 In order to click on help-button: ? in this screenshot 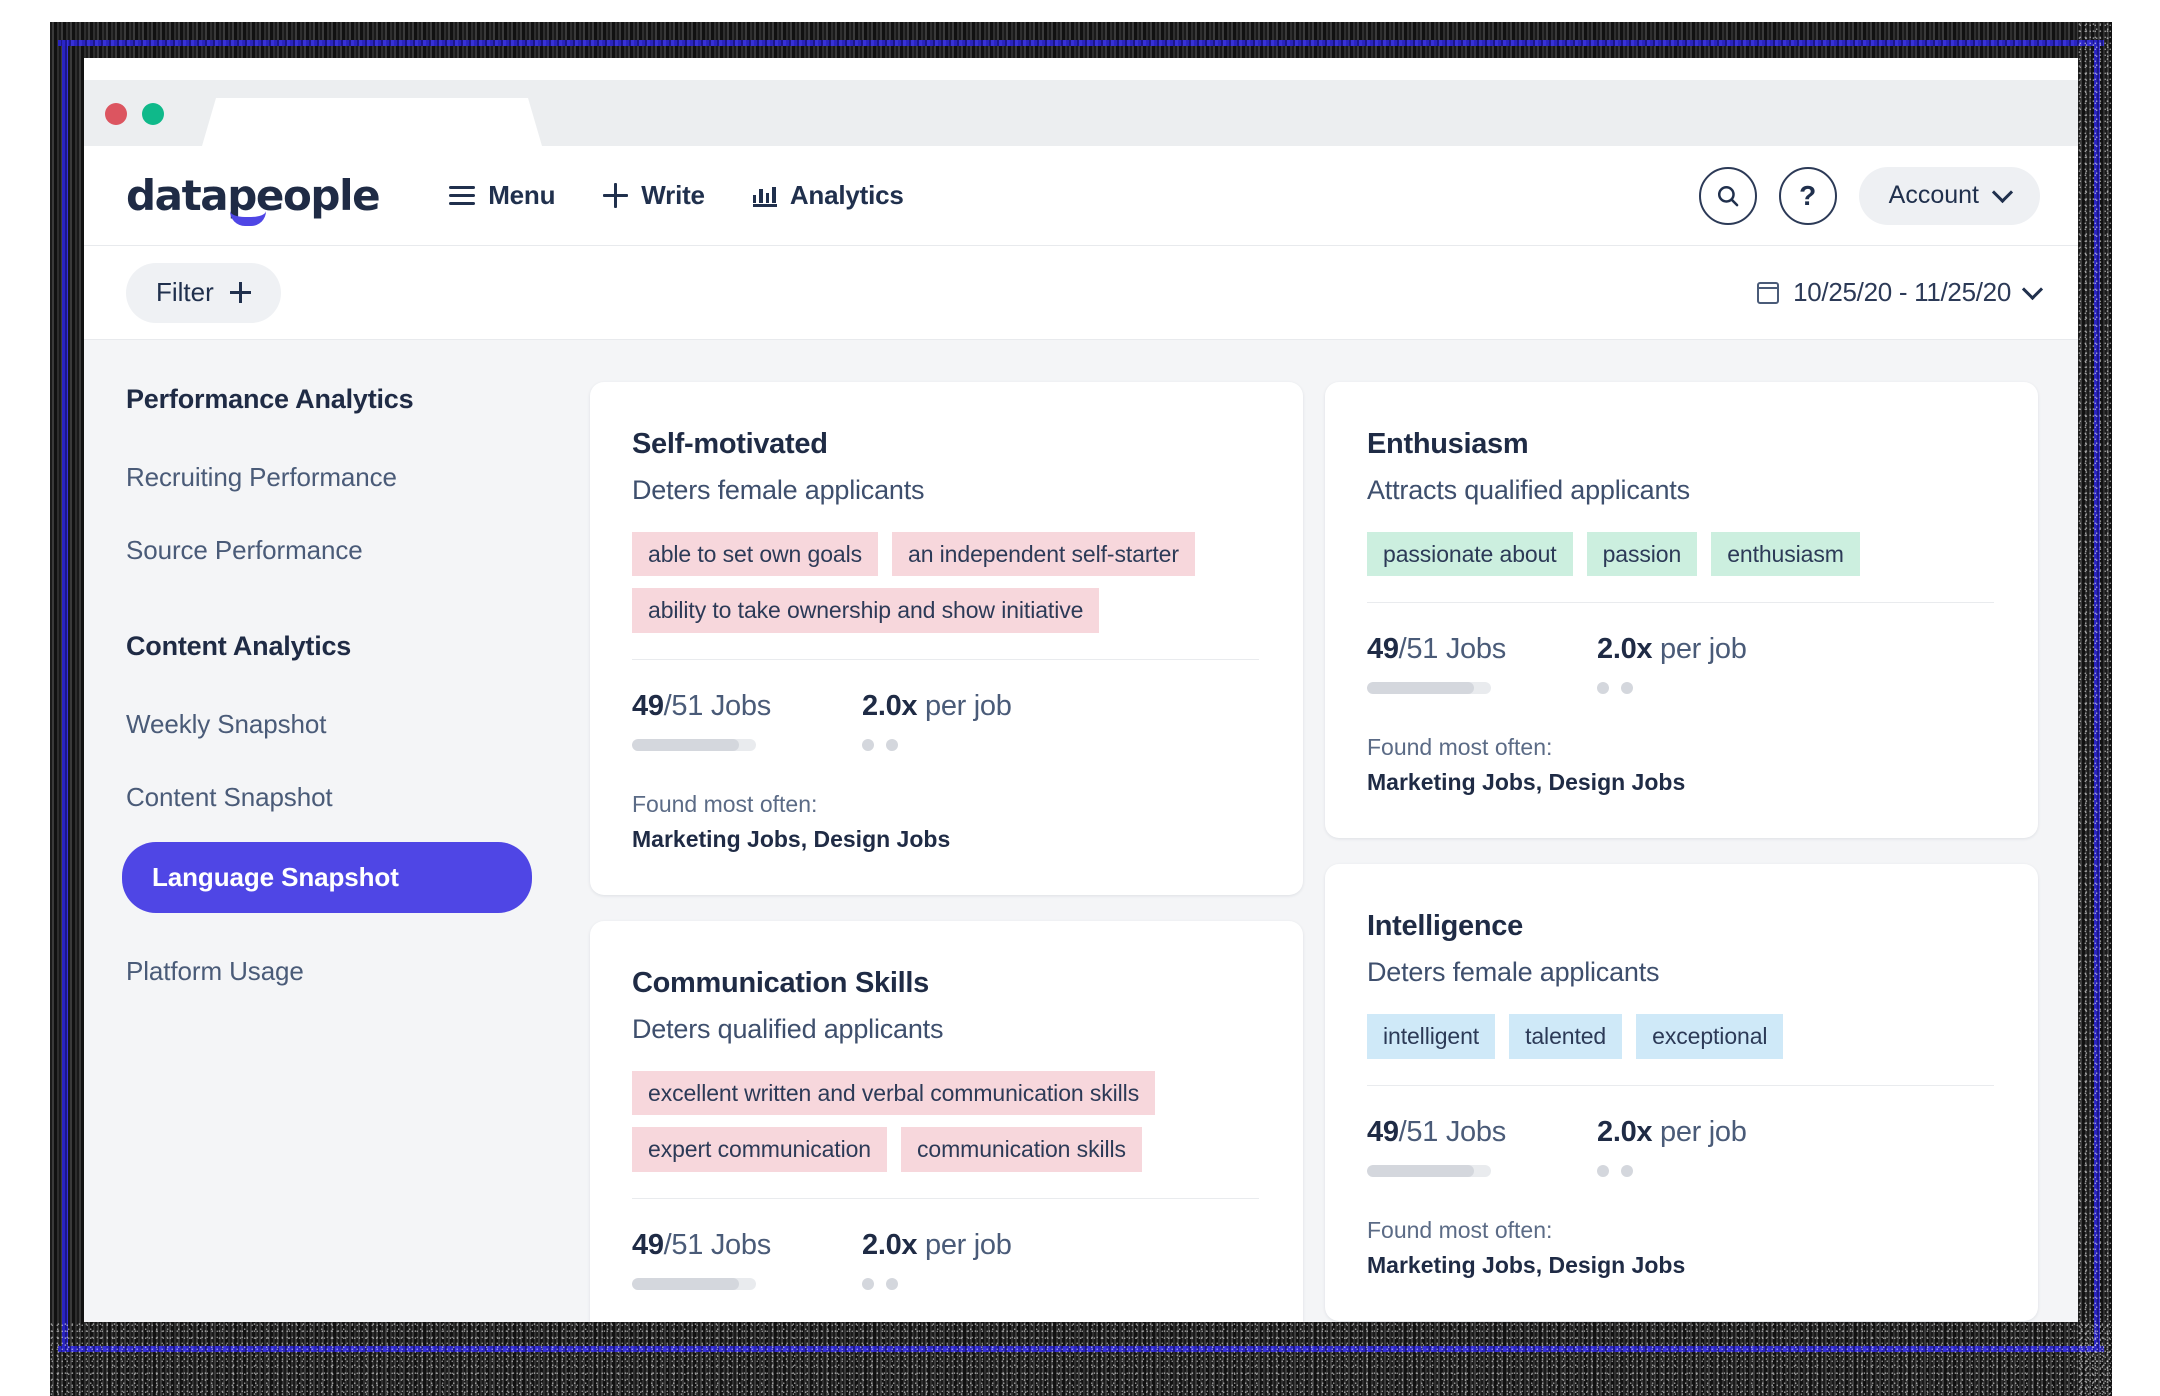, I will do `click(1807, 195)`.